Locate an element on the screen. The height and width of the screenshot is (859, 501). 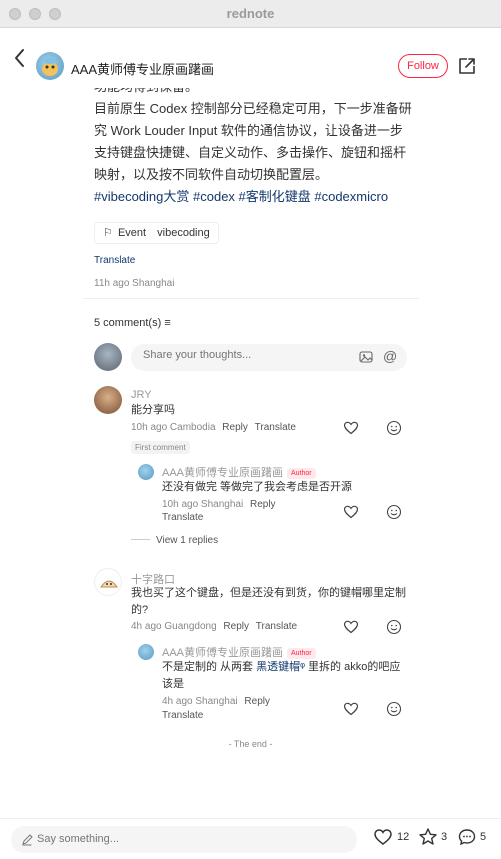
window-title: rednote is located at coordinates (250, 13).